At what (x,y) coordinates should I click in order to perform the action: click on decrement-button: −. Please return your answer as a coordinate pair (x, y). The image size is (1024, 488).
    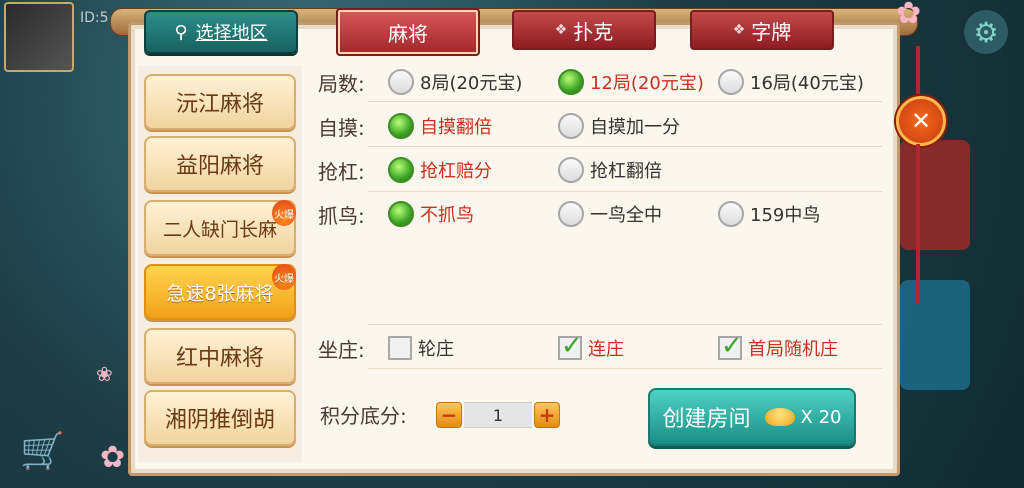
    Looking at the image, I should click on (449, 415).